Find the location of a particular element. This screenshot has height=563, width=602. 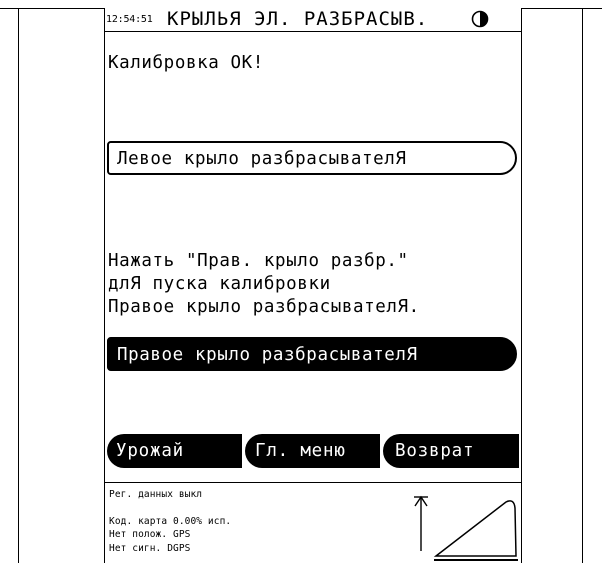

status-separator is located at coordinates (313, 482).